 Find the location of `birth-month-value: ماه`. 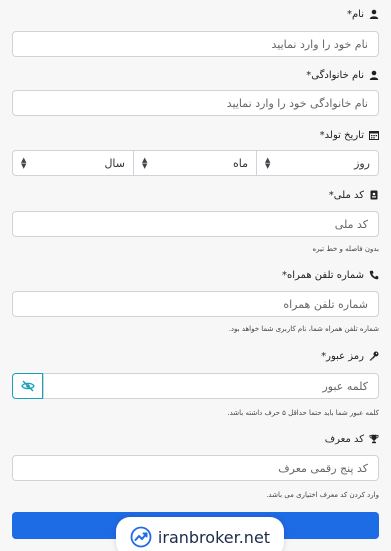

birth-month-value: ماه is located at coordinates (240, 163).